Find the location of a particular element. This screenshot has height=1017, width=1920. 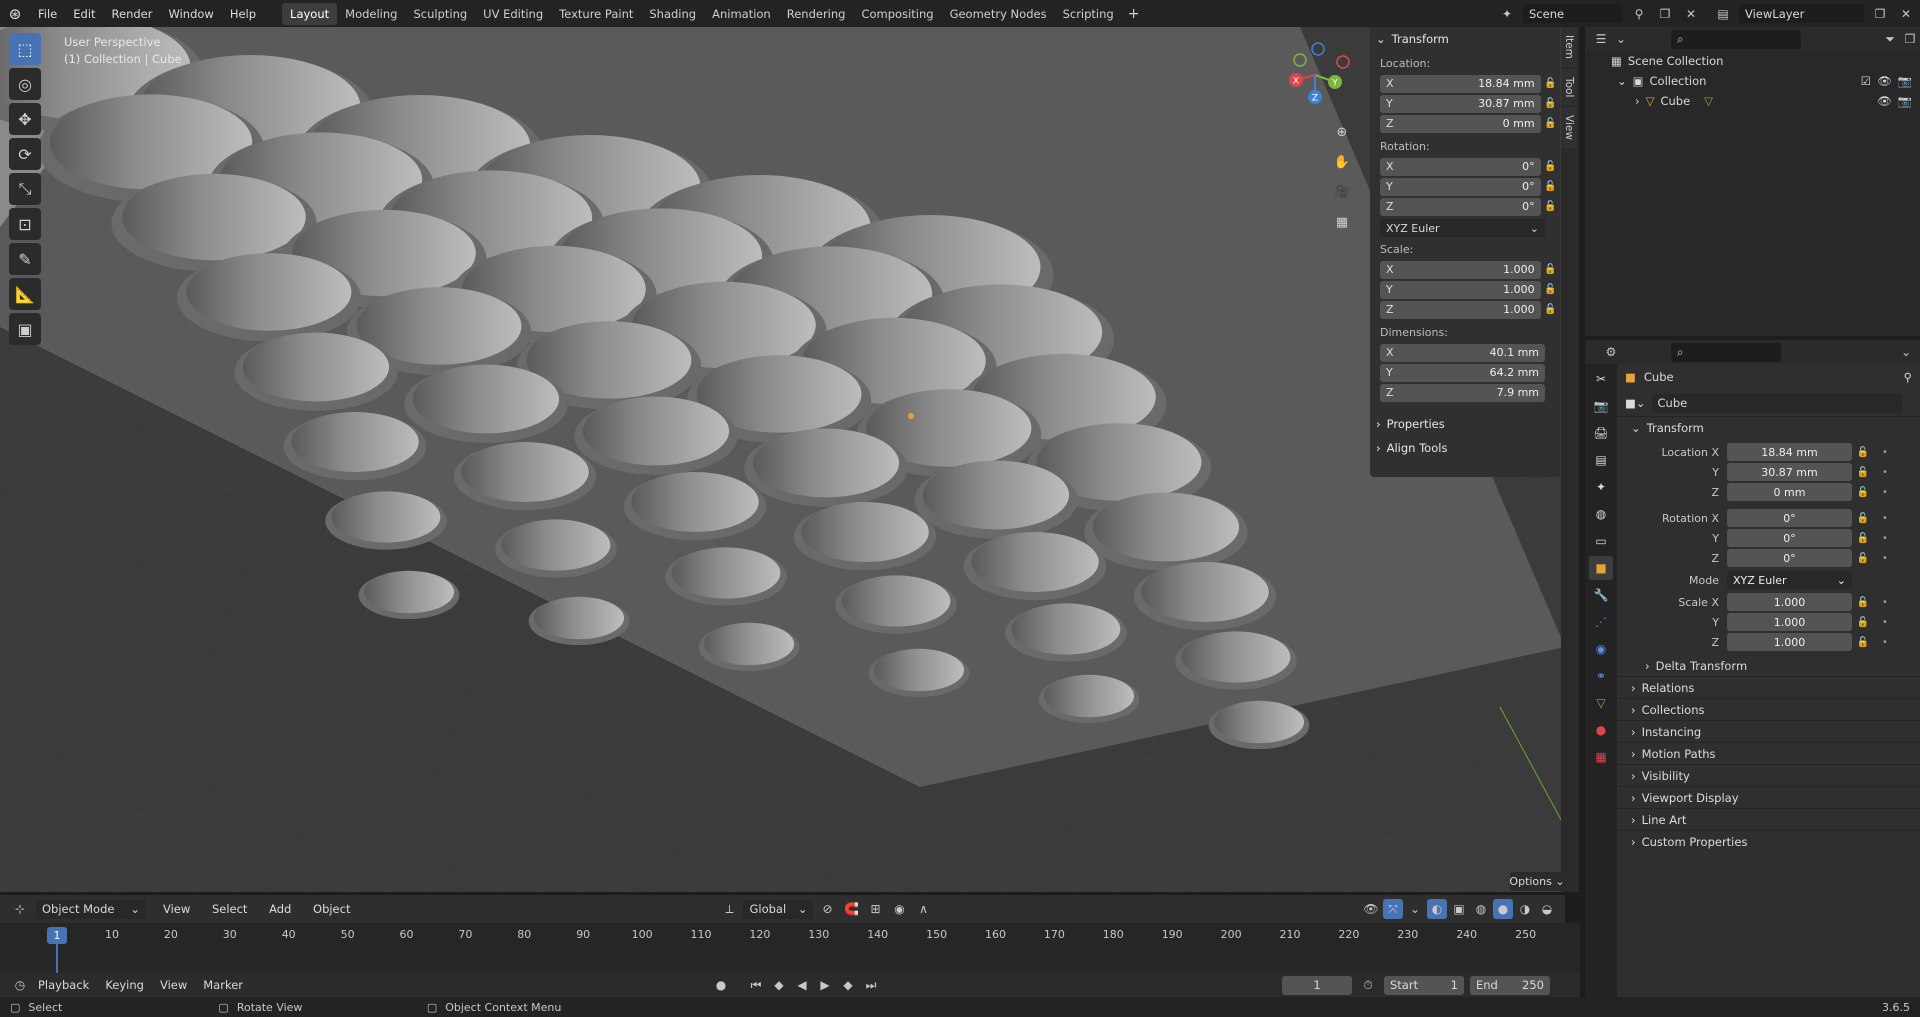

viewport-display-section: › Viewport Display is located at coordinates (1768, 797).